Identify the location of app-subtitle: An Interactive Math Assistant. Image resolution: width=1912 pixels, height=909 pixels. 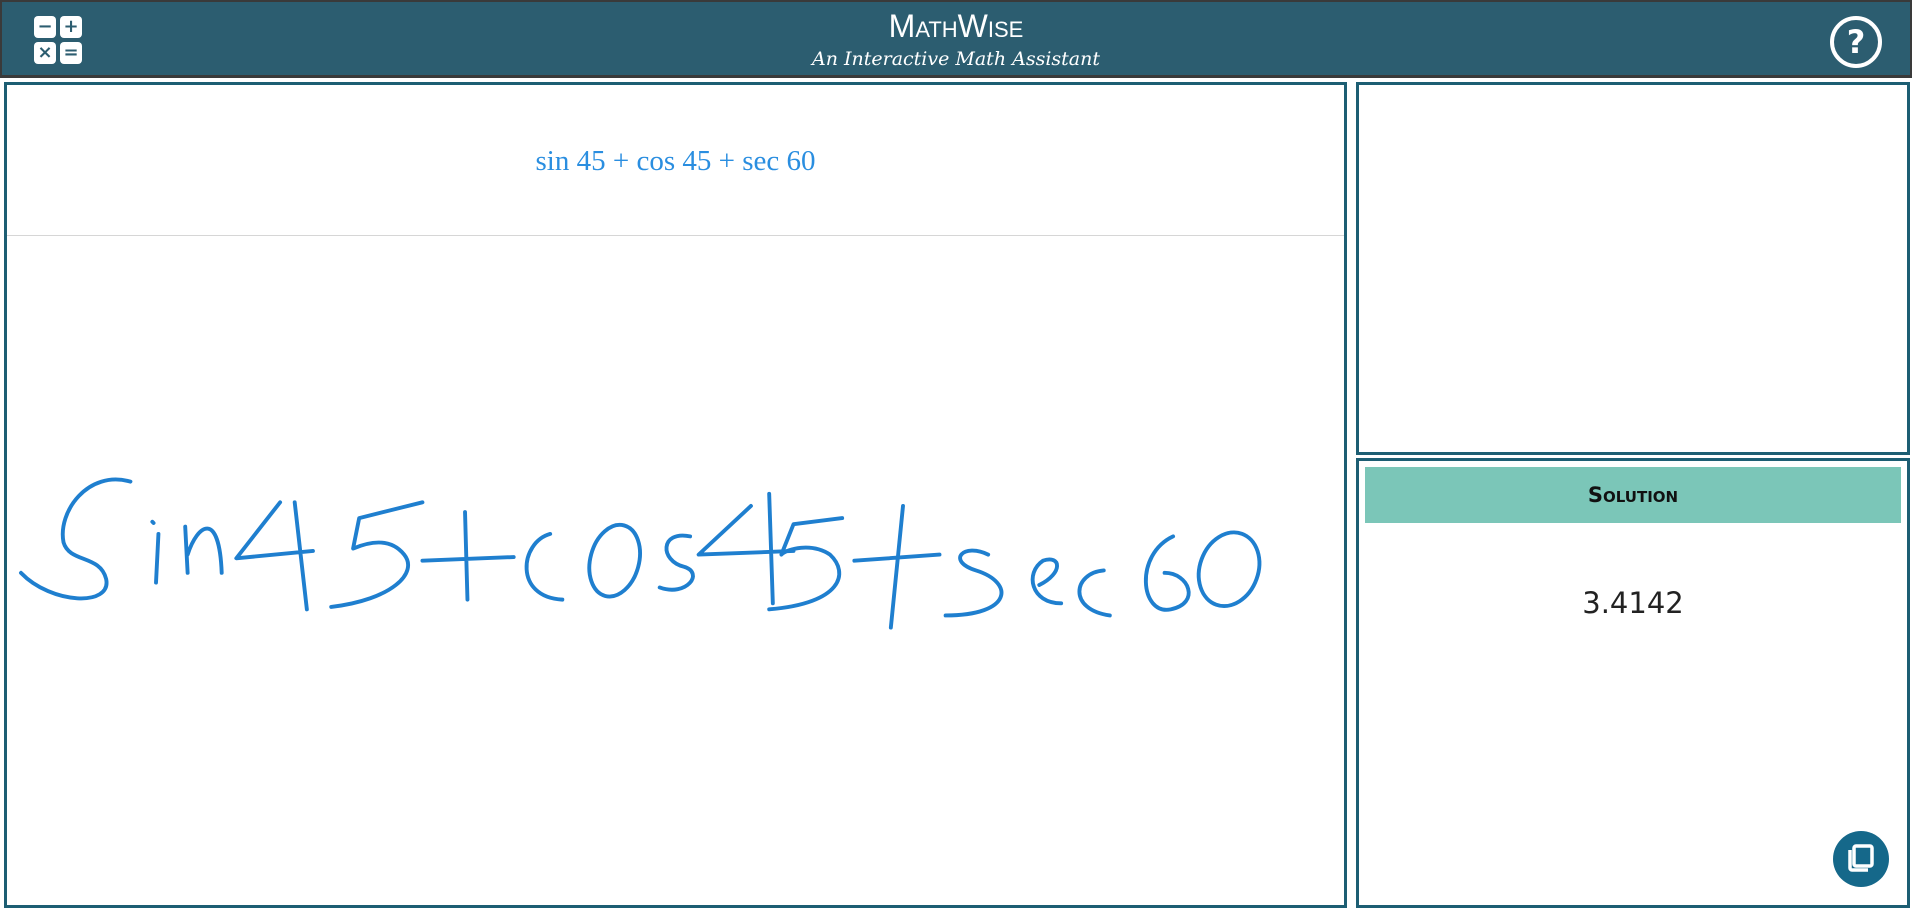
(956, 59).